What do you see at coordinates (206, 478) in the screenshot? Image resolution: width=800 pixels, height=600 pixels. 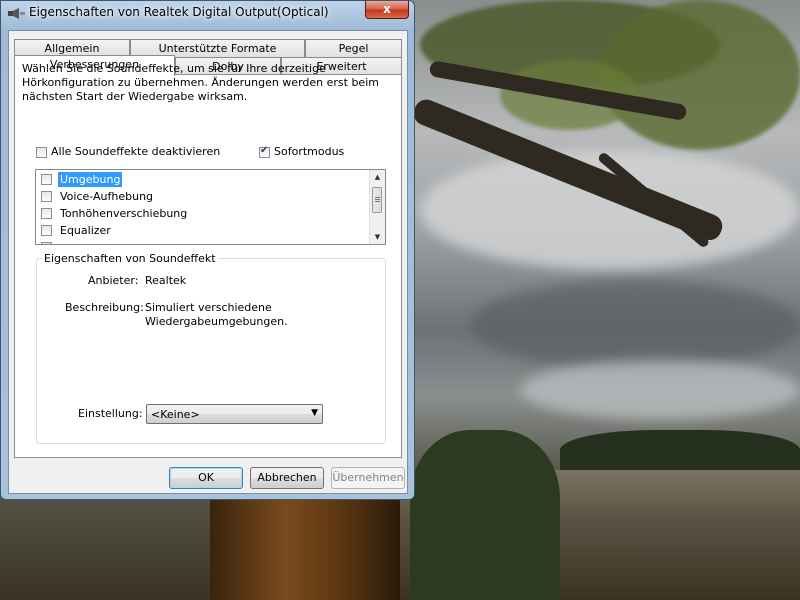 I see `ok-button: OK` at bounding box center [206, 478].